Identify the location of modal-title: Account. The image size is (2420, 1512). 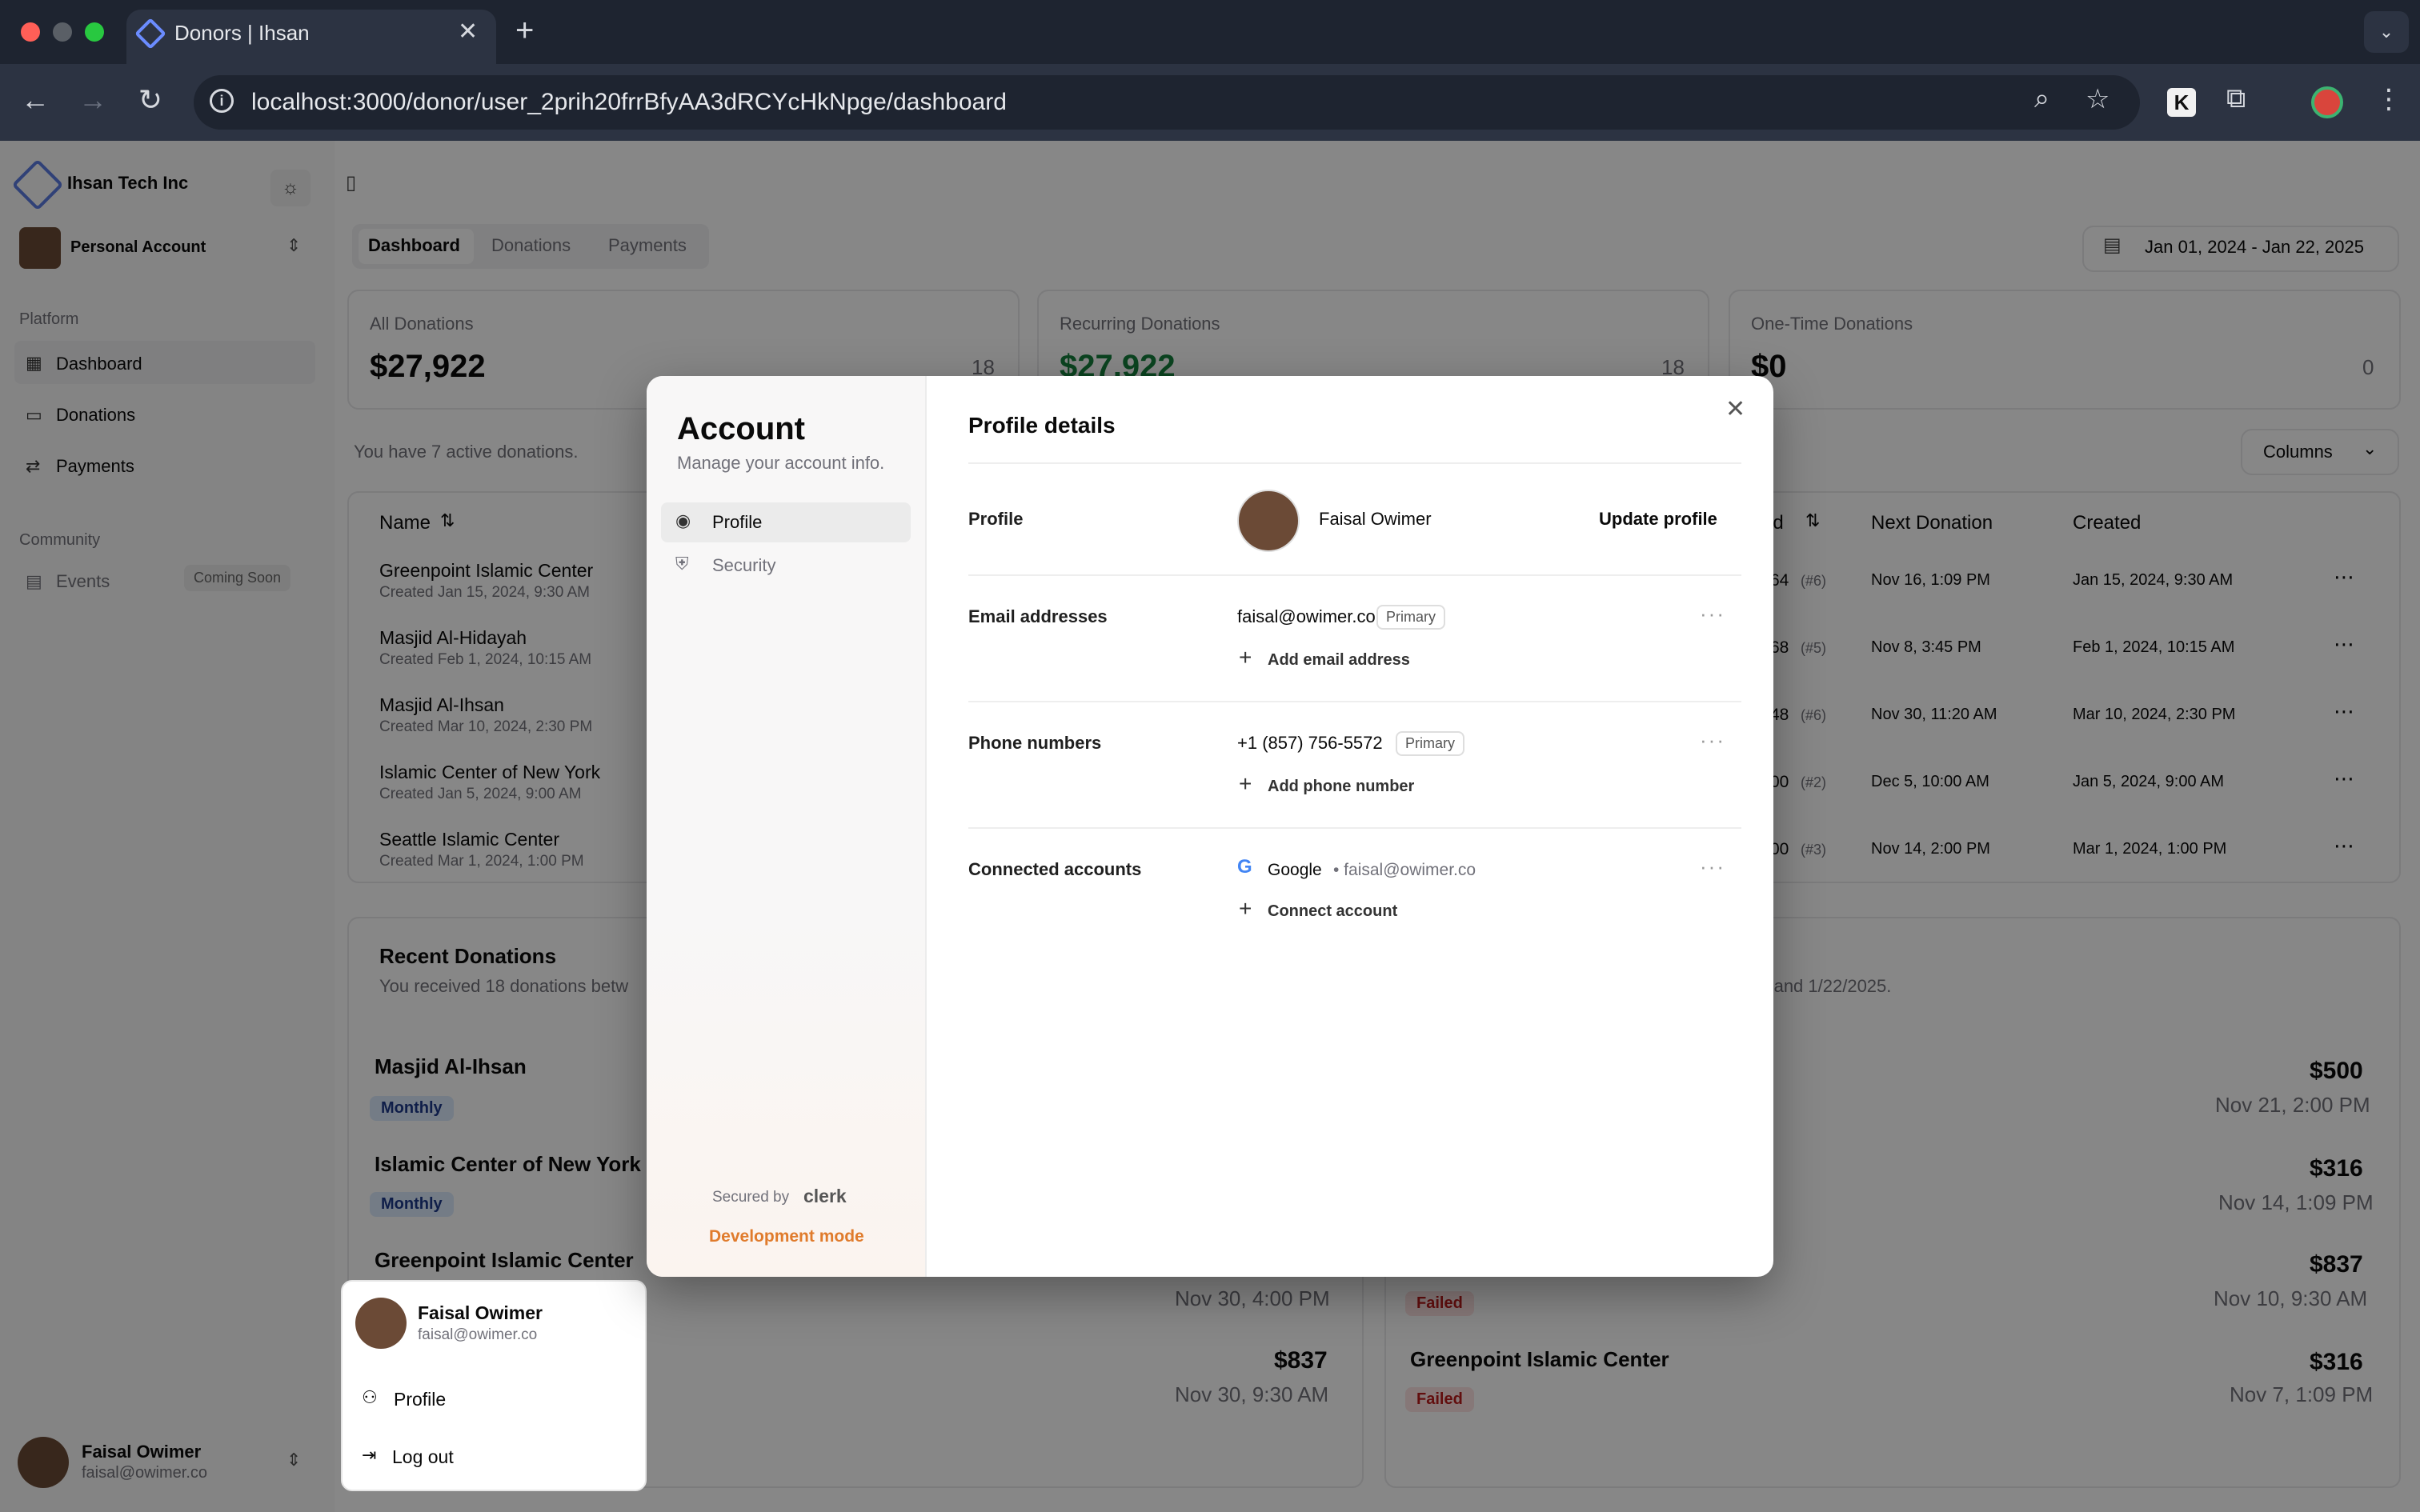
(741, 428).